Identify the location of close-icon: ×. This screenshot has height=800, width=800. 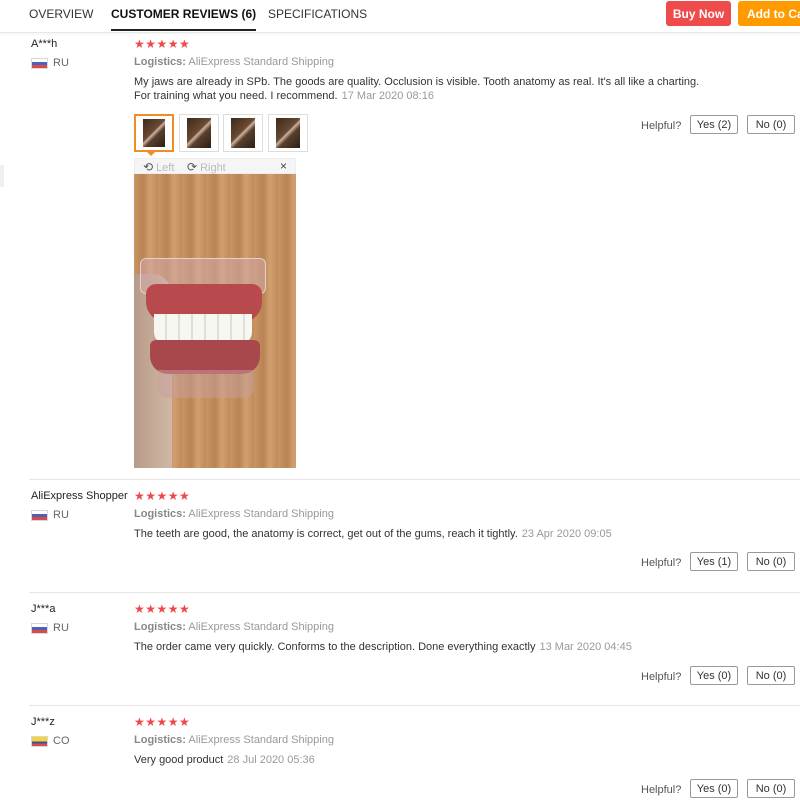
(283, 166).